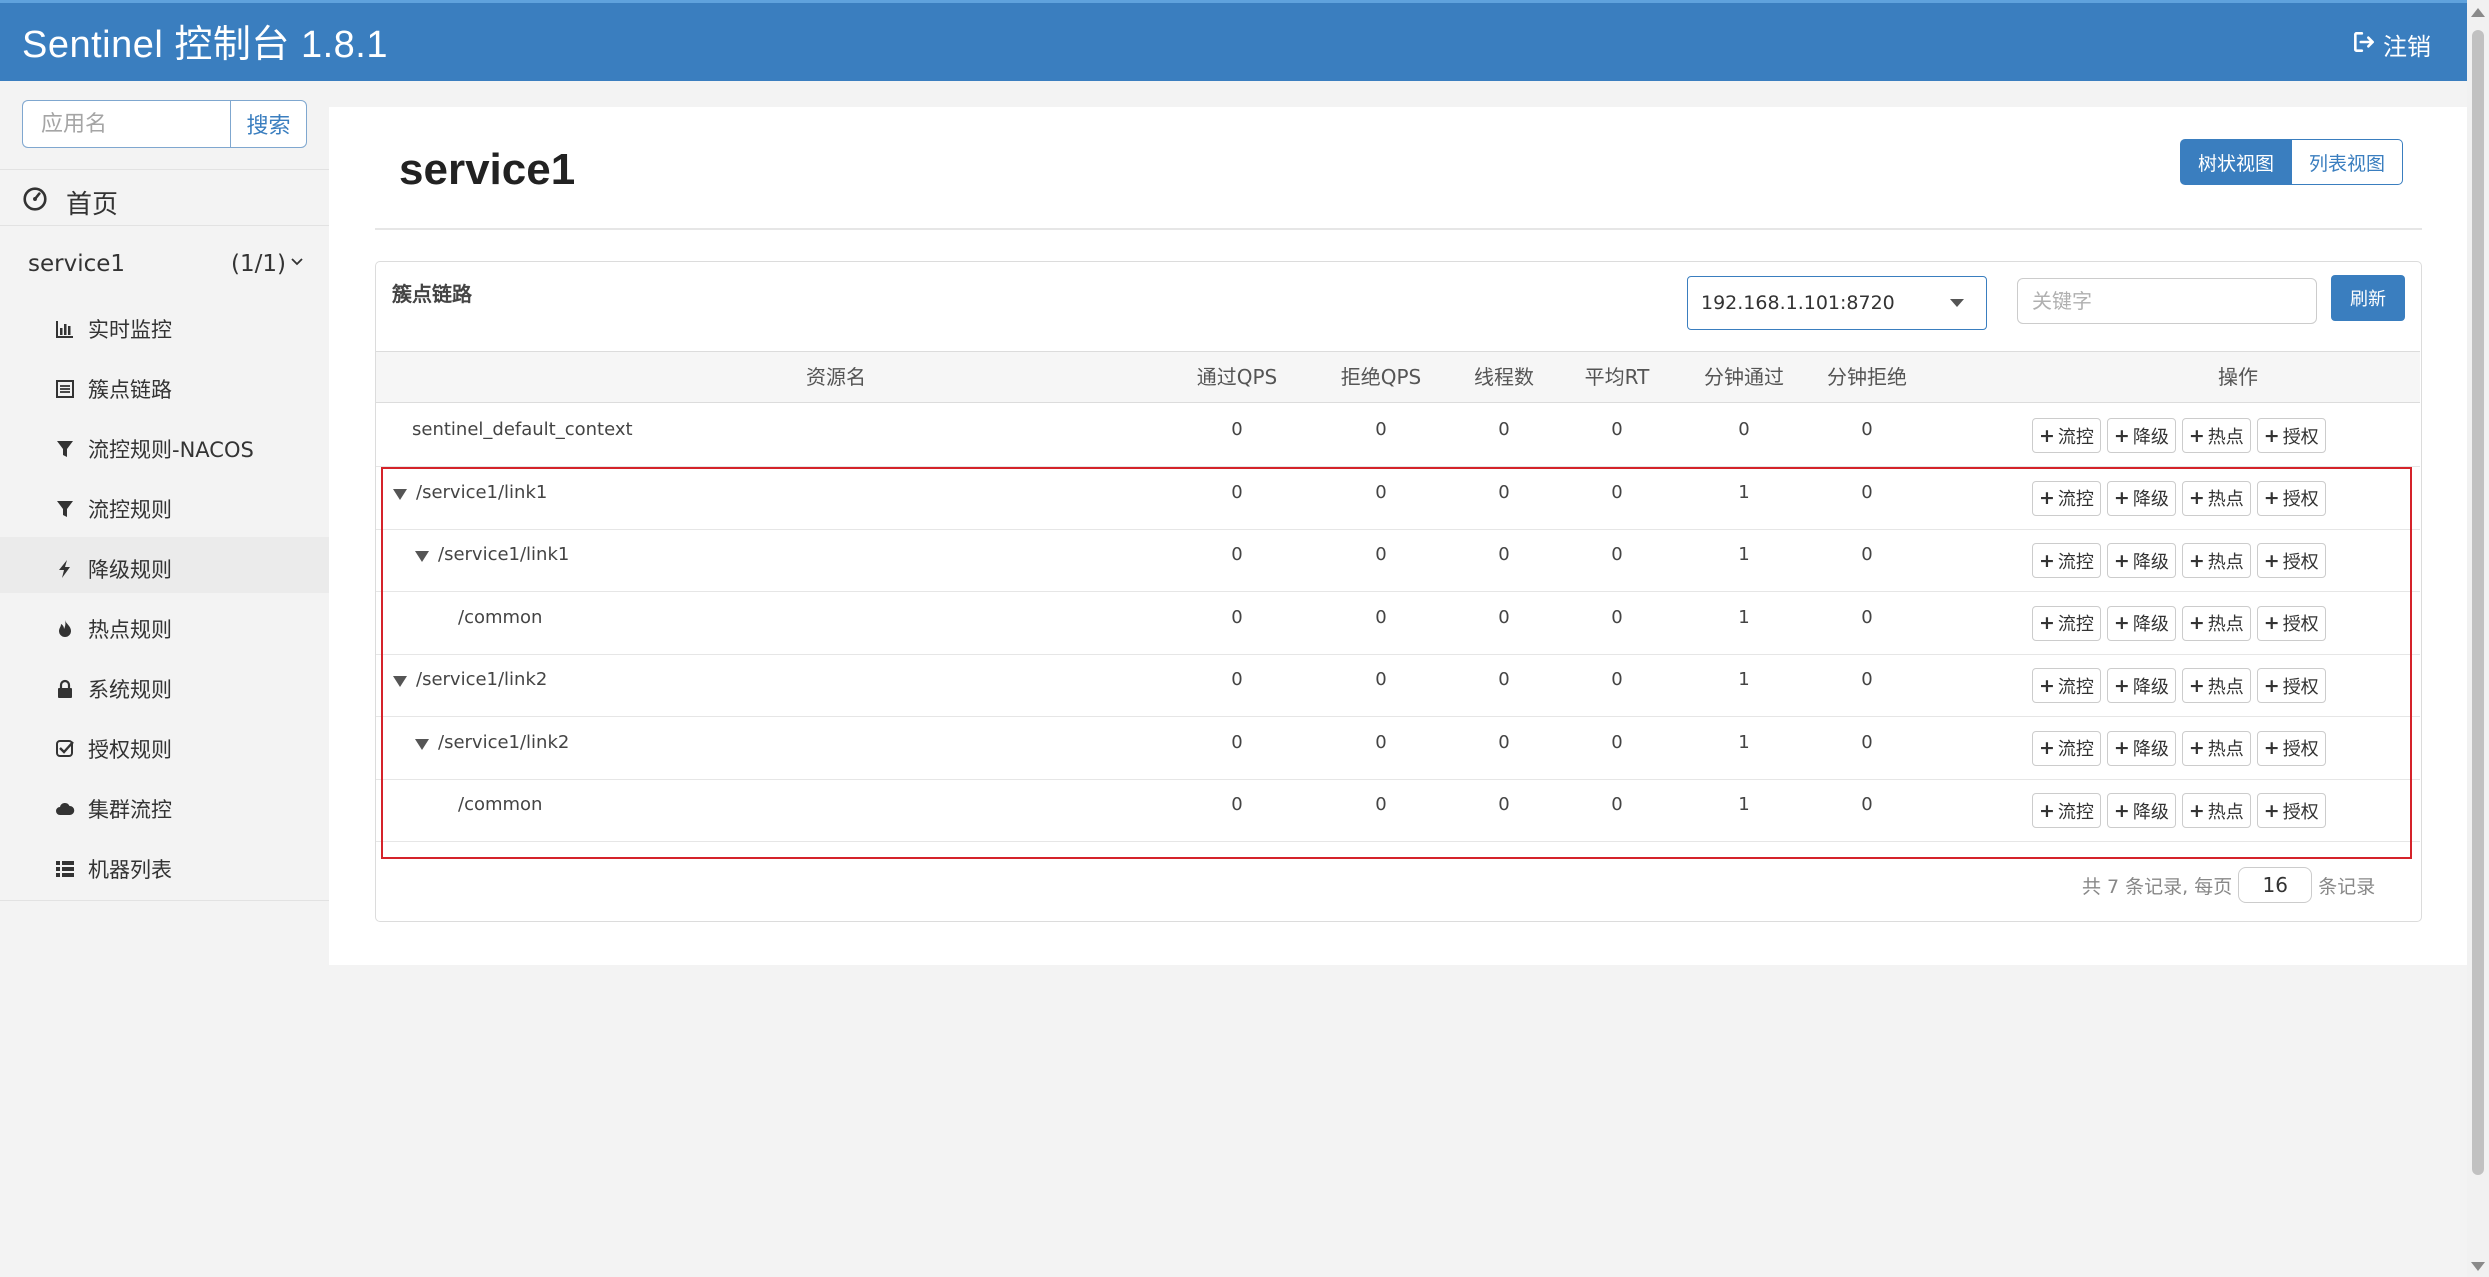 The image size is (2489, 1277). What do you see at coordinates (2348, 162) in the screenshot?
I see `list-view-button: 列表视图` at bounding box center [2348, 162].